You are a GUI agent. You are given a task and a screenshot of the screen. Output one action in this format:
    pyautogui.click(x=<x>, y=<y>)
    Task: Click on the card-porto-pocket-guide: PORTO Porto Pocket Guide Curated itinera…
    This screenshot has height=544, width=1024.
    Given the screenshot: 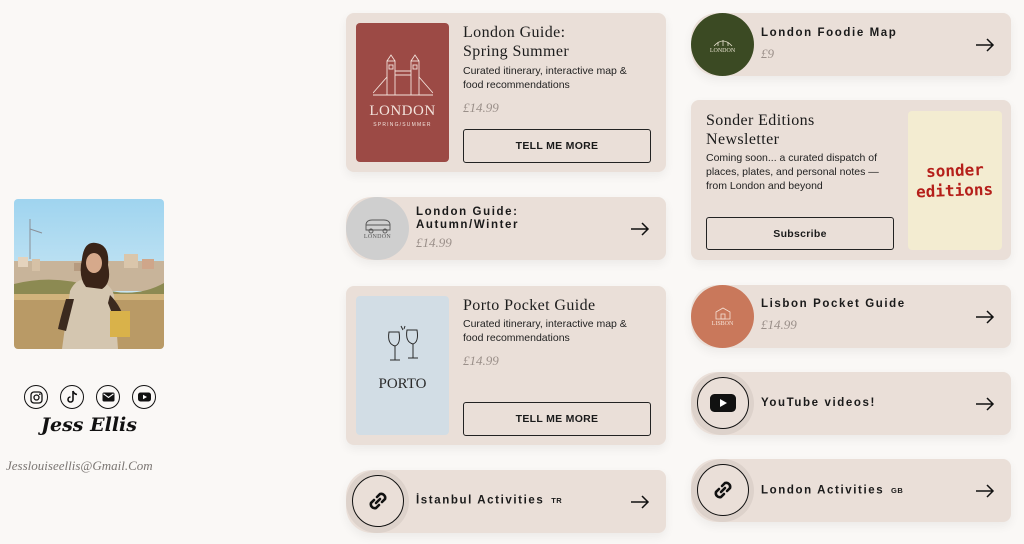 What is the action you would take?
    pyautogui.click(x=506, y=365)
    